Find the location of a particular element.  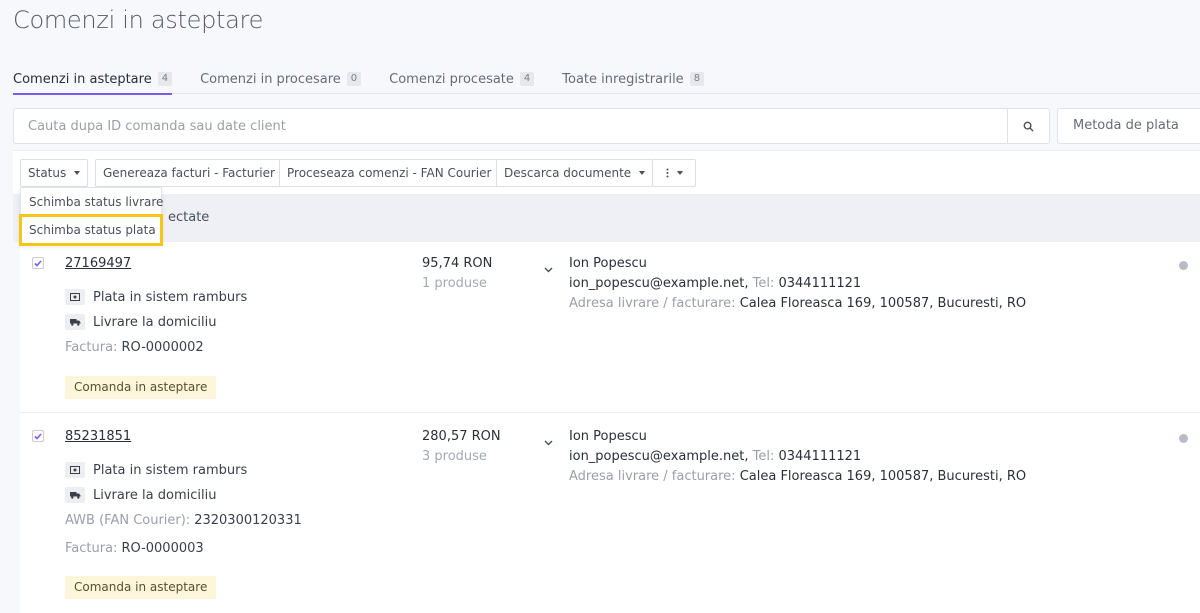

generate-invoices-button: Genereaza facturi - Facturier is located at coordinates (189, 173).